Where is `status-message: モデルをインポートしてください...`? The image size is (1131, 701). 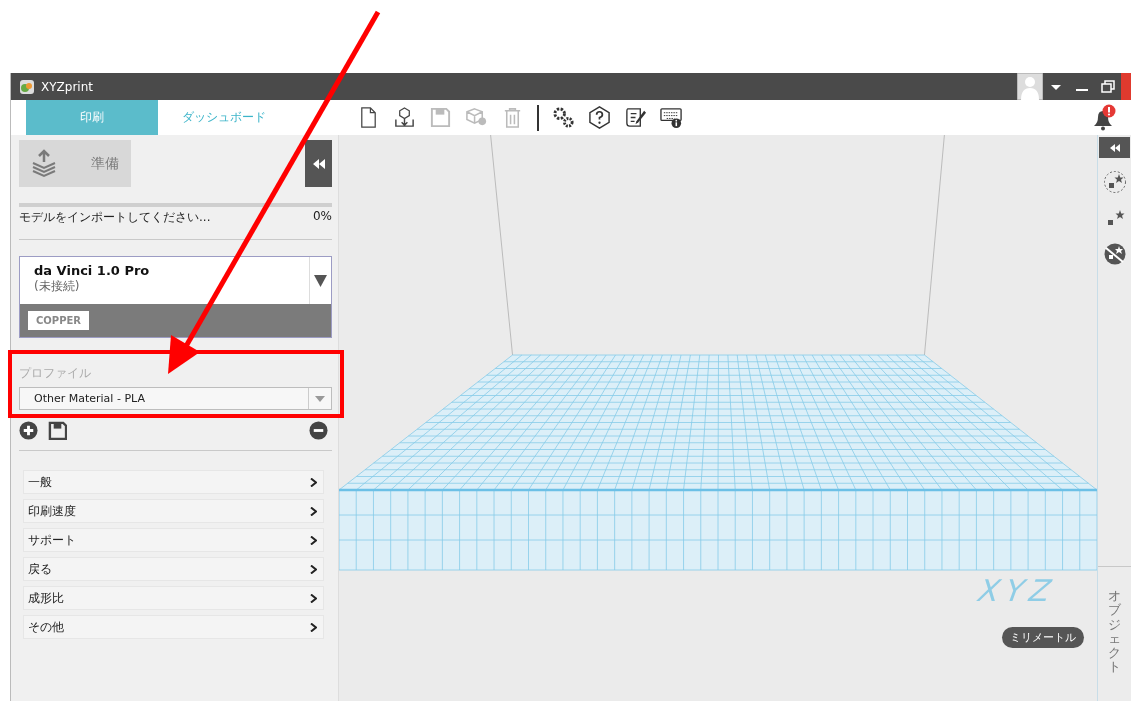 status-message: モデルをインポートしてください... is located at coordinates (115, 217).